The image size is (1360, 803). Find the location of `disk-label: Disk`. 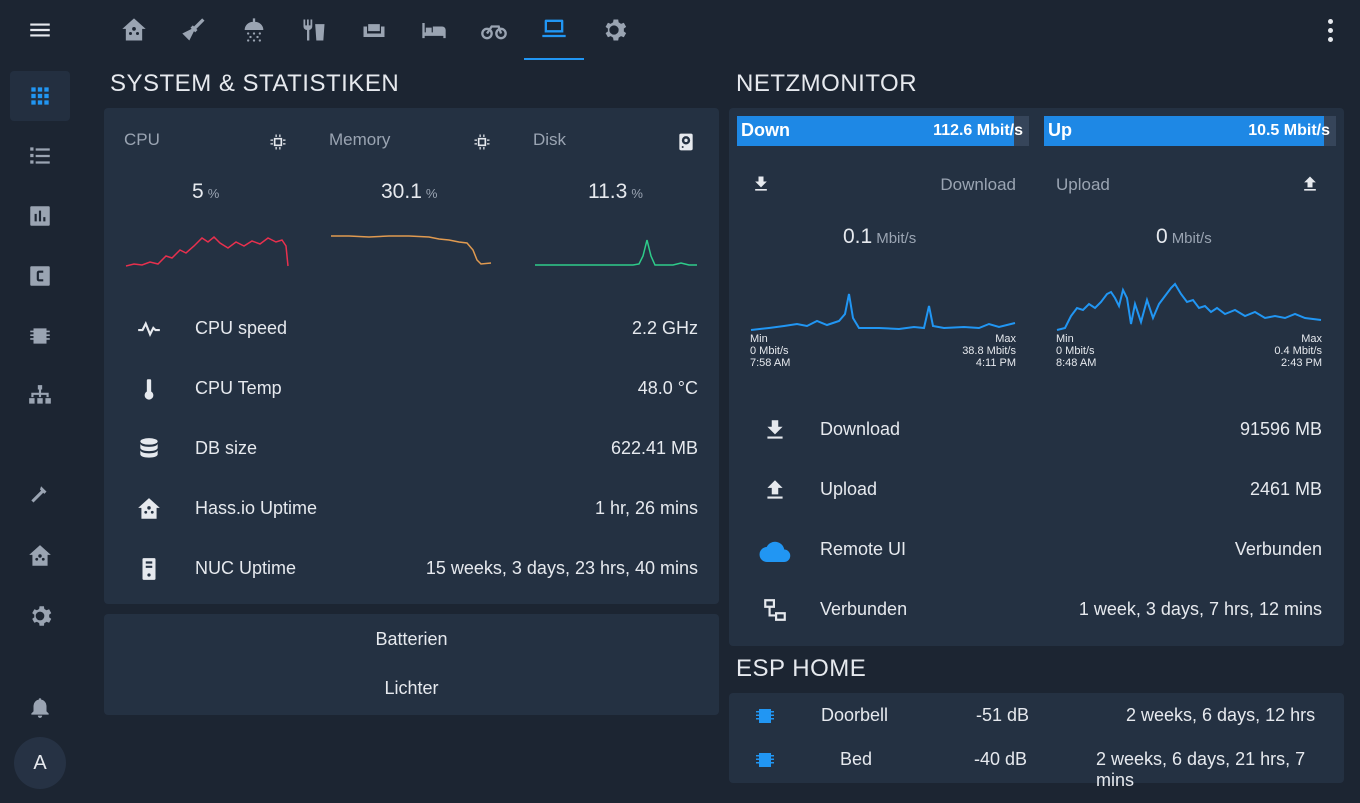

disk-label: Disk is located at coordinates (550, 139).